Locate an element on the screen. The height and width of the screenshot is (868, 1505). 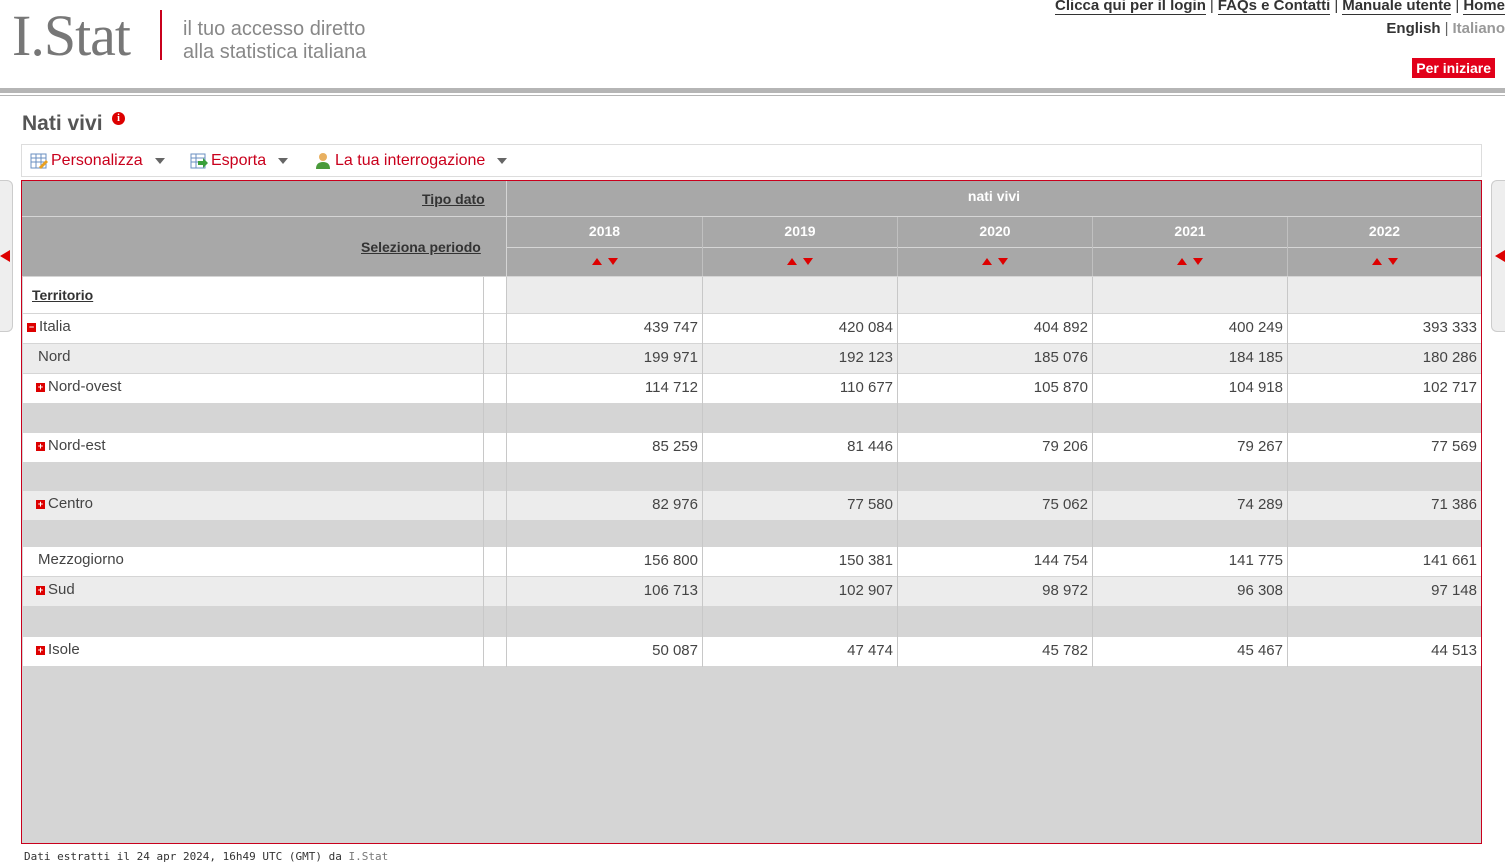
user-icon is located at coordinates (323, 161).